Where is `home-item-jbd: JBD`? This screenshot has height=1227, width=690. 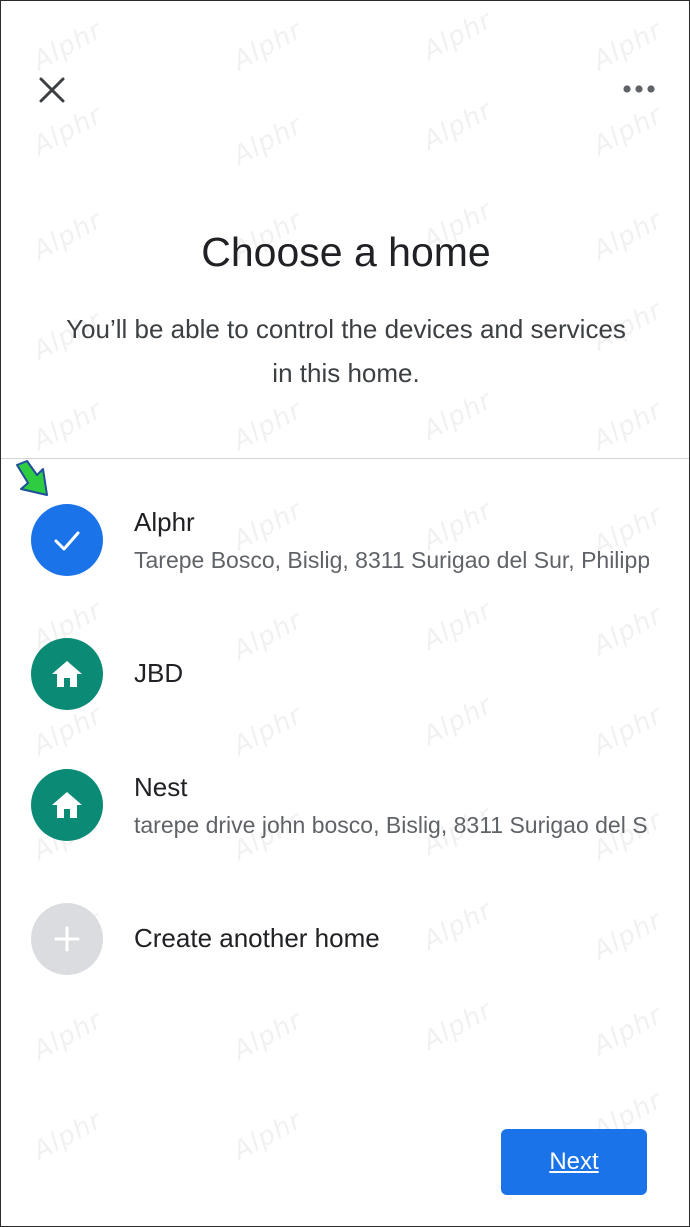
home-item-jbd: JBD is located at coordinates (345, 676).